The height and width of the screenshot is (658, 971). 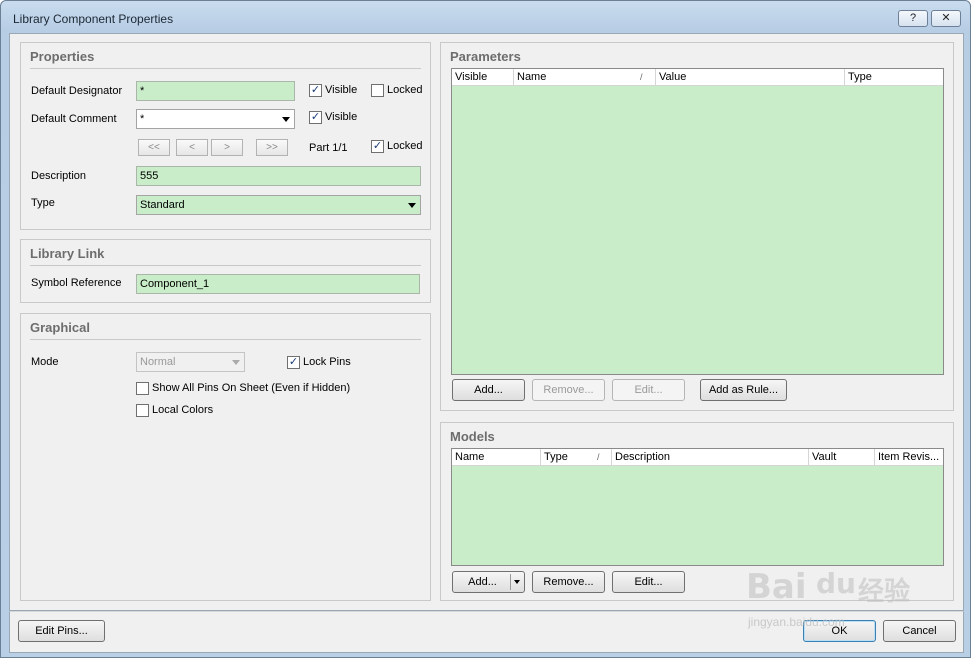 I want to click on close-button: ✕, so click(x=946, y=18).